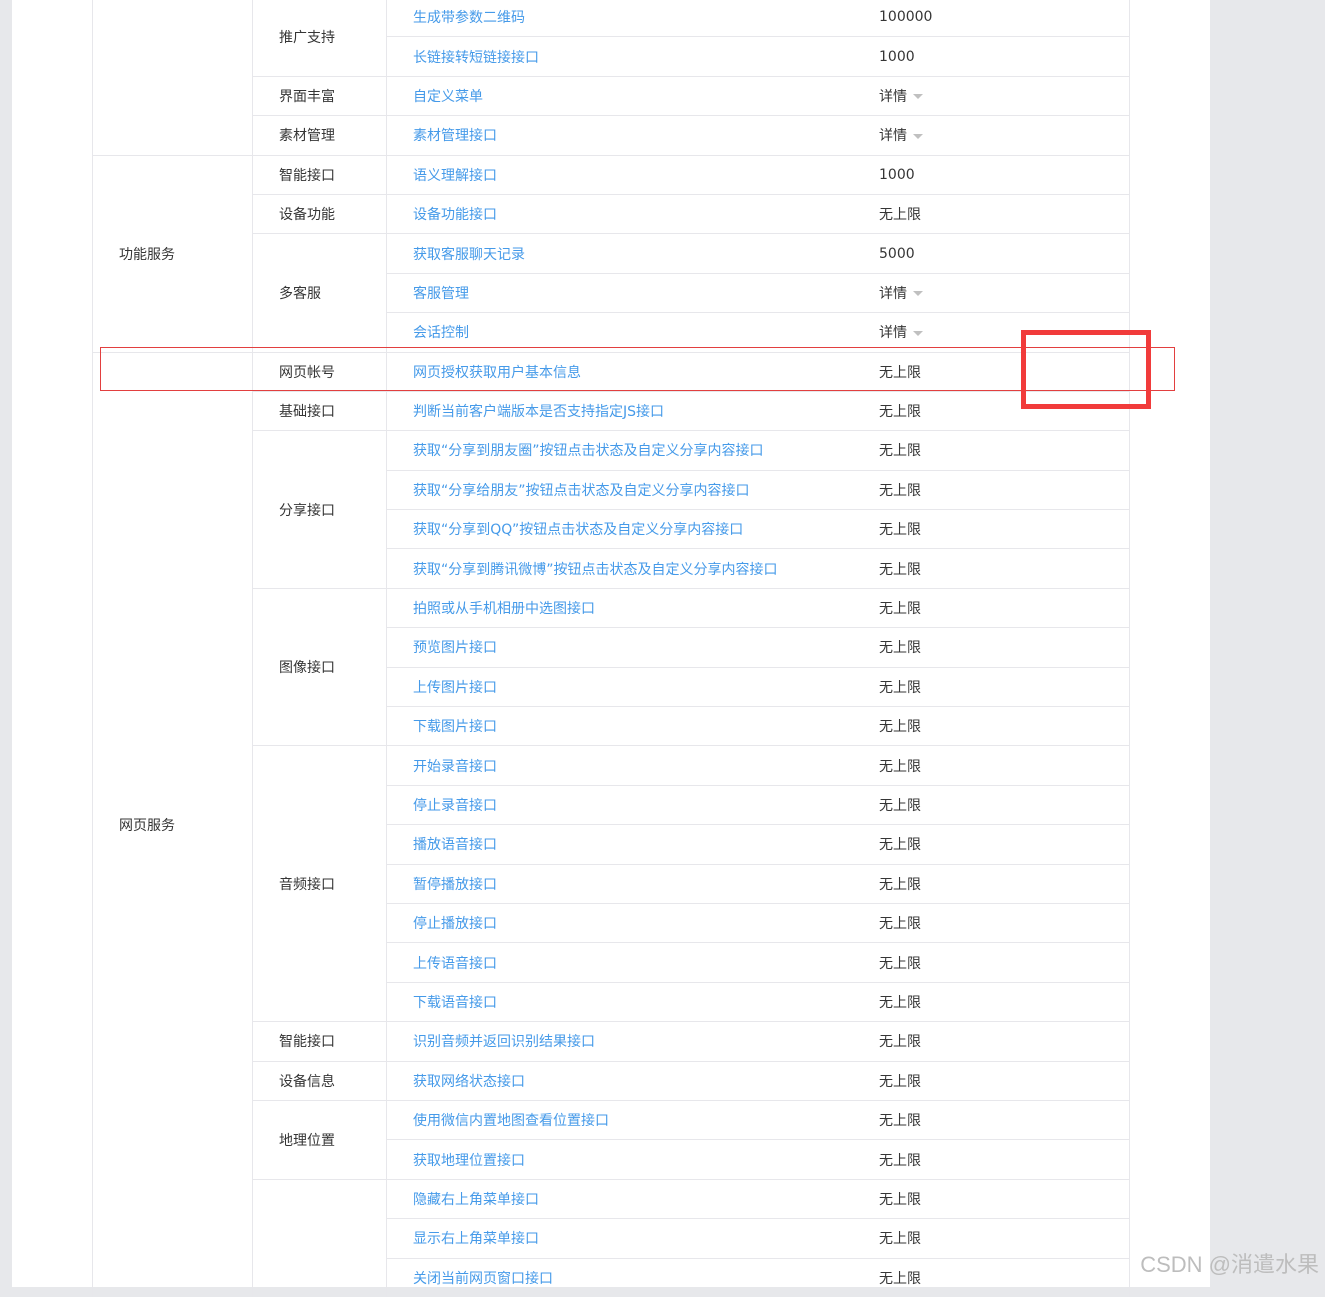  Describe the element at coordinates (632, 56) in the screenshot. I see `api-name-link: 长链接转短链接接口` at that location.